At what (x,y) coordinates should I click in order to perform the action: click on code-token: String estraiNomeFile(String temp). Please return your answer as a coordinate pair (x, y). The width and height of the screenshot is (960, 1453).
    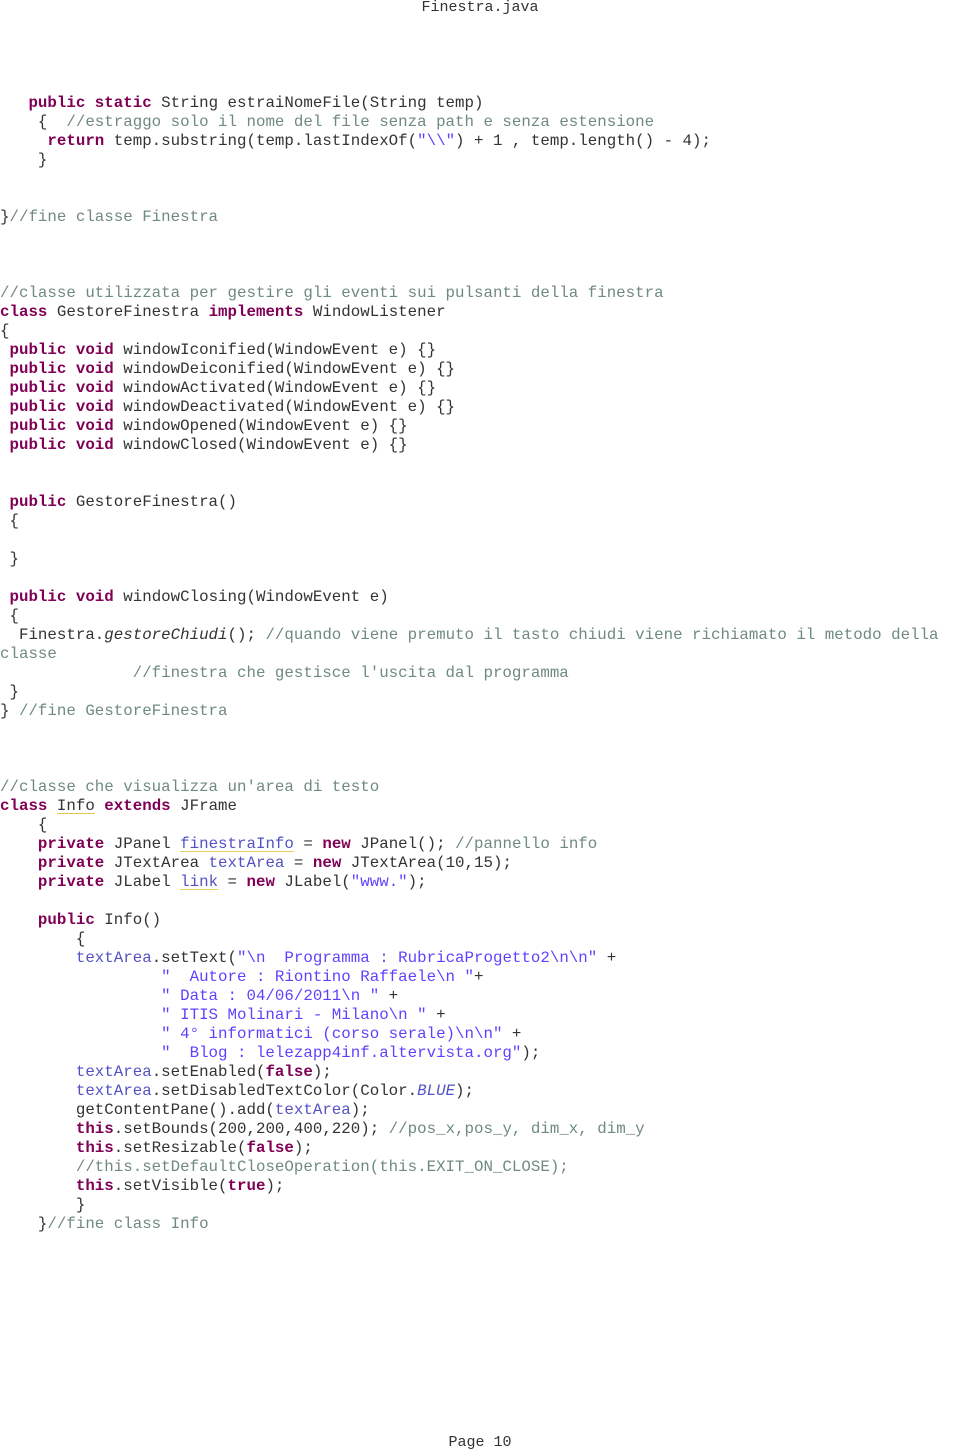
    Looking at the image, I should click on (322, 103).